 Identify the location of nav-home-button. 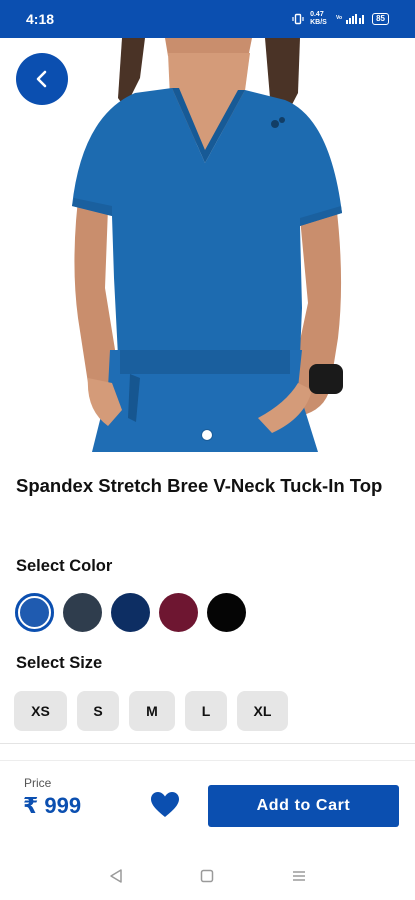
(207, 876).